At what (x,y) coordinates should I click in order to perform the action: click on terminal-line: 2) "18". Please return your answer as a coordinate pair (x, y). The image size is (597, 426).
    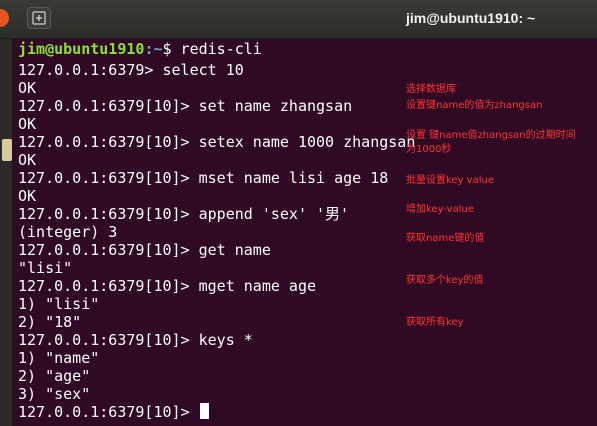
    Looking at the image, I should click on (50, 322).